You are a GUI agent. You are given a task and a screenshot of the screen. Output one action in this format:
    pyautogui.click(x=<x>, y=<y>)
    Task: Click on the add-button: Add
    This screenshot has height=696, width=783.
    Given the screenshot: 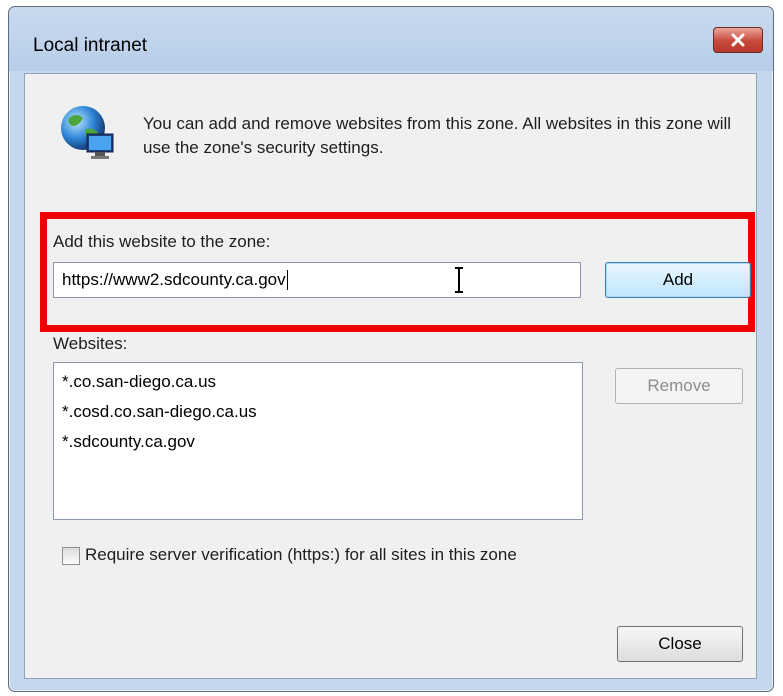 What is the action you would take?
    pyautogui.click(x=678, y=280)
    